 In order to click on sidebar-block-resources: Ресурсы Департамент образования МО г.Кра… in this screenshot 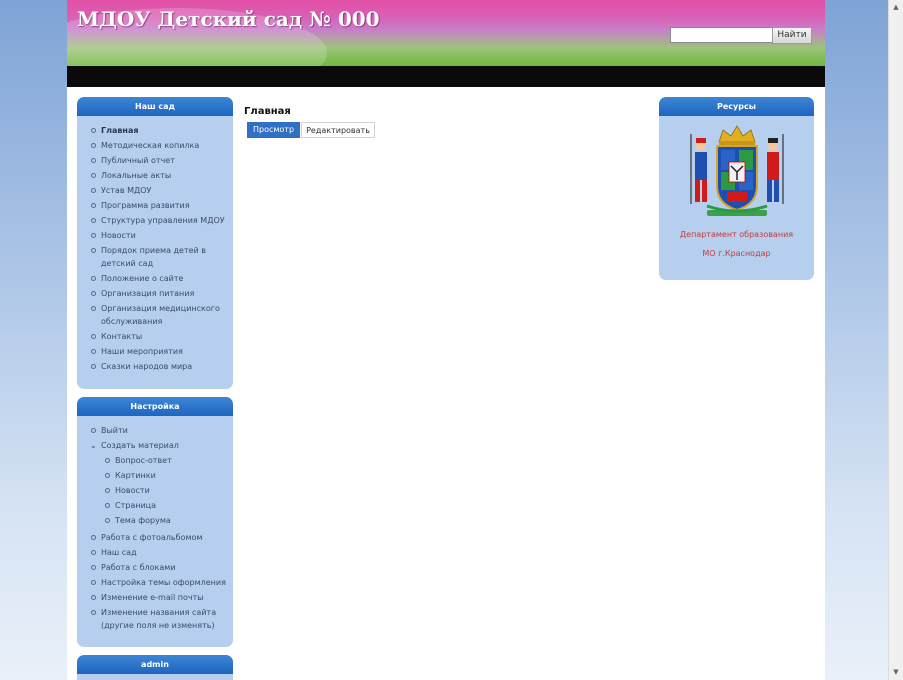, I will do `click(736, 188)`.